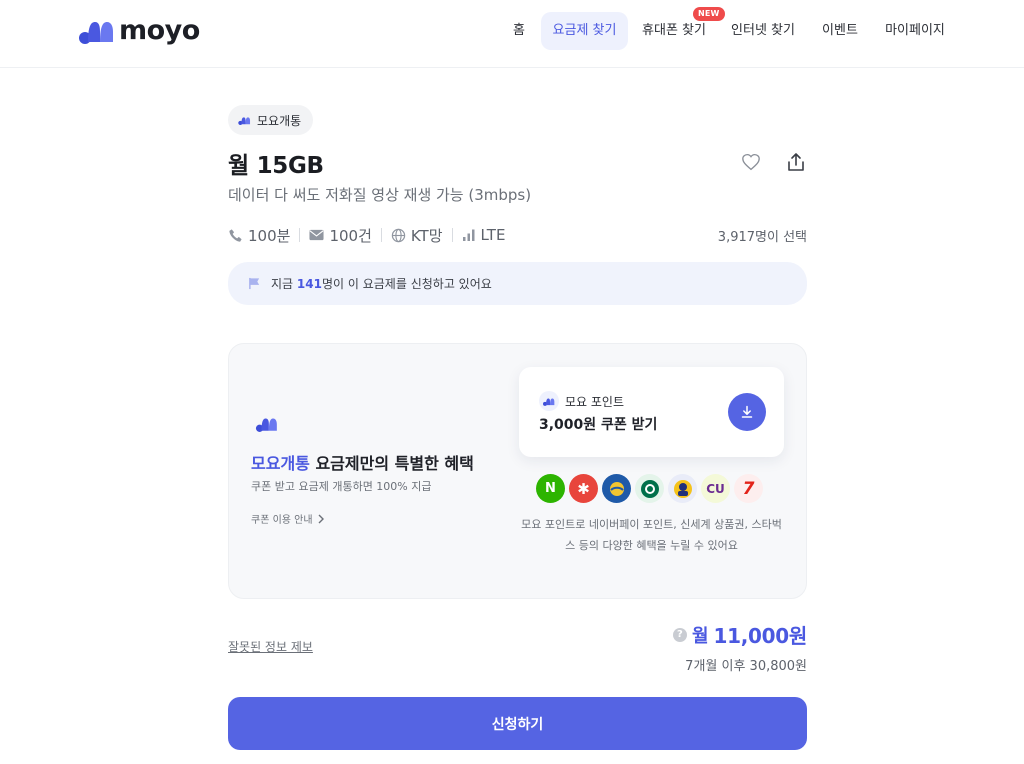  What do you see at coordinates (746, 666) in the screenshot?
I see `price-after-promo: 7개월 이후 30,800원` at bounding box center [746, 666].